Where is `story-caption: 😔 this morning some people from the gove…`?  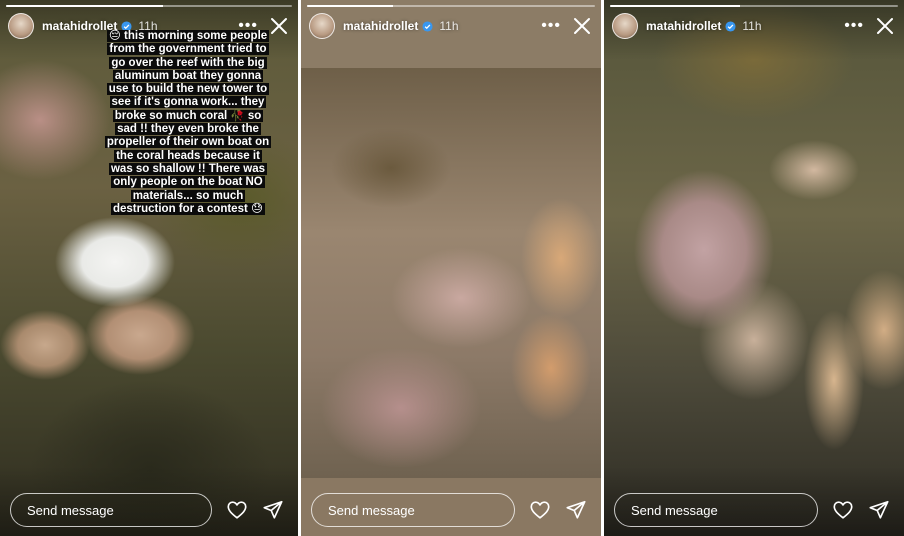 story-caption: 😔 this morning some people from the gove… is located at coordinates (188, 123).